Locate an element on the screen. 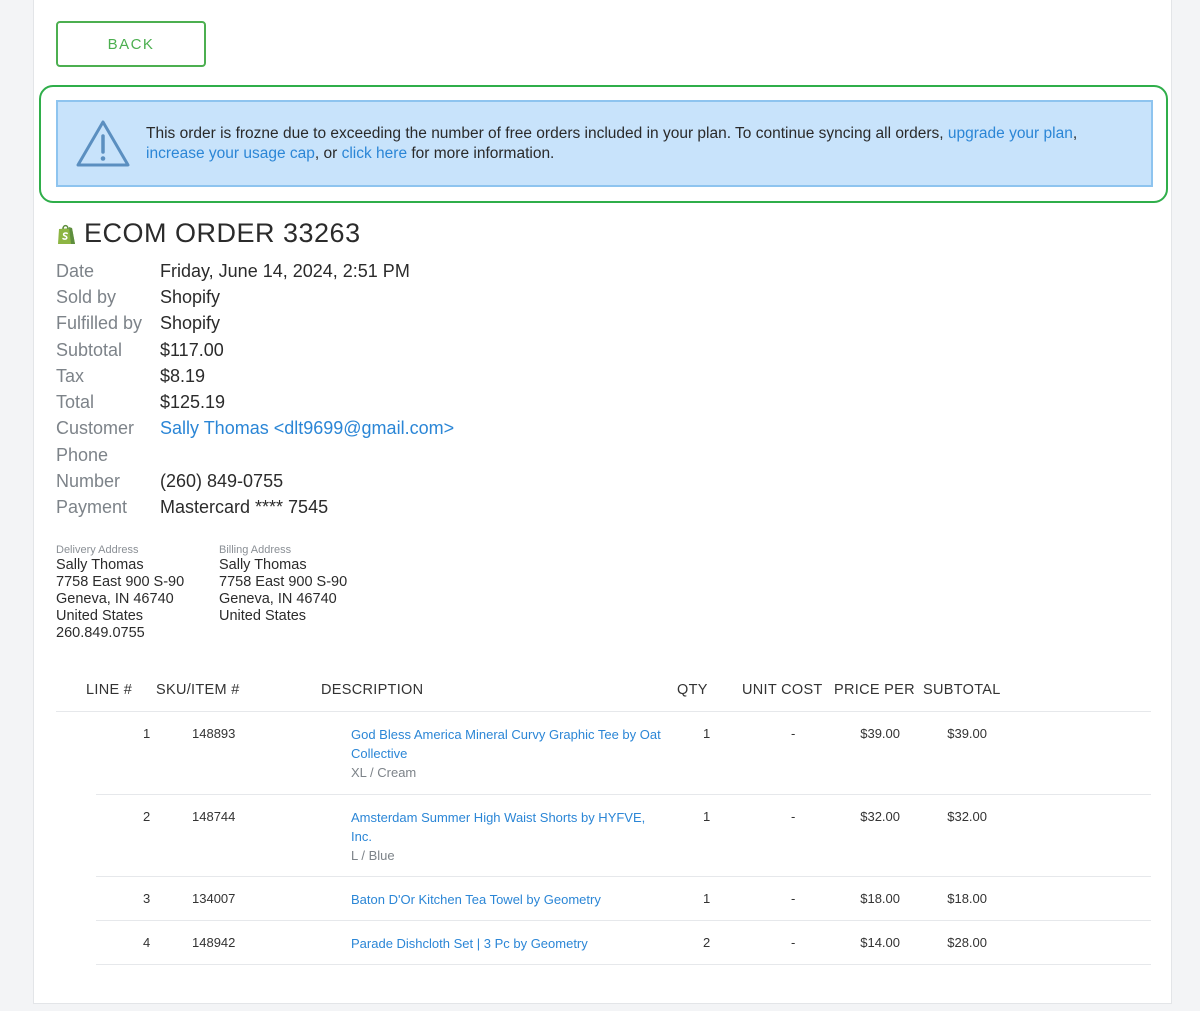 The image size is (1200, 1011). cell-description: Baton D'Or Kitchen Tea Towel by Geometry is located at coordinates (508, 899).